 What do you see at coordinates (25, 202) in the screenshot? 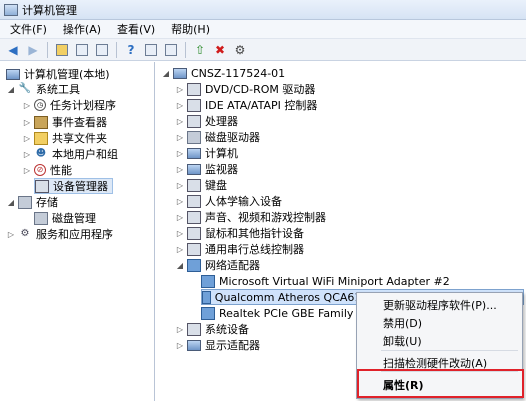
I see `storage-icon` at bounding box center [25, 202].